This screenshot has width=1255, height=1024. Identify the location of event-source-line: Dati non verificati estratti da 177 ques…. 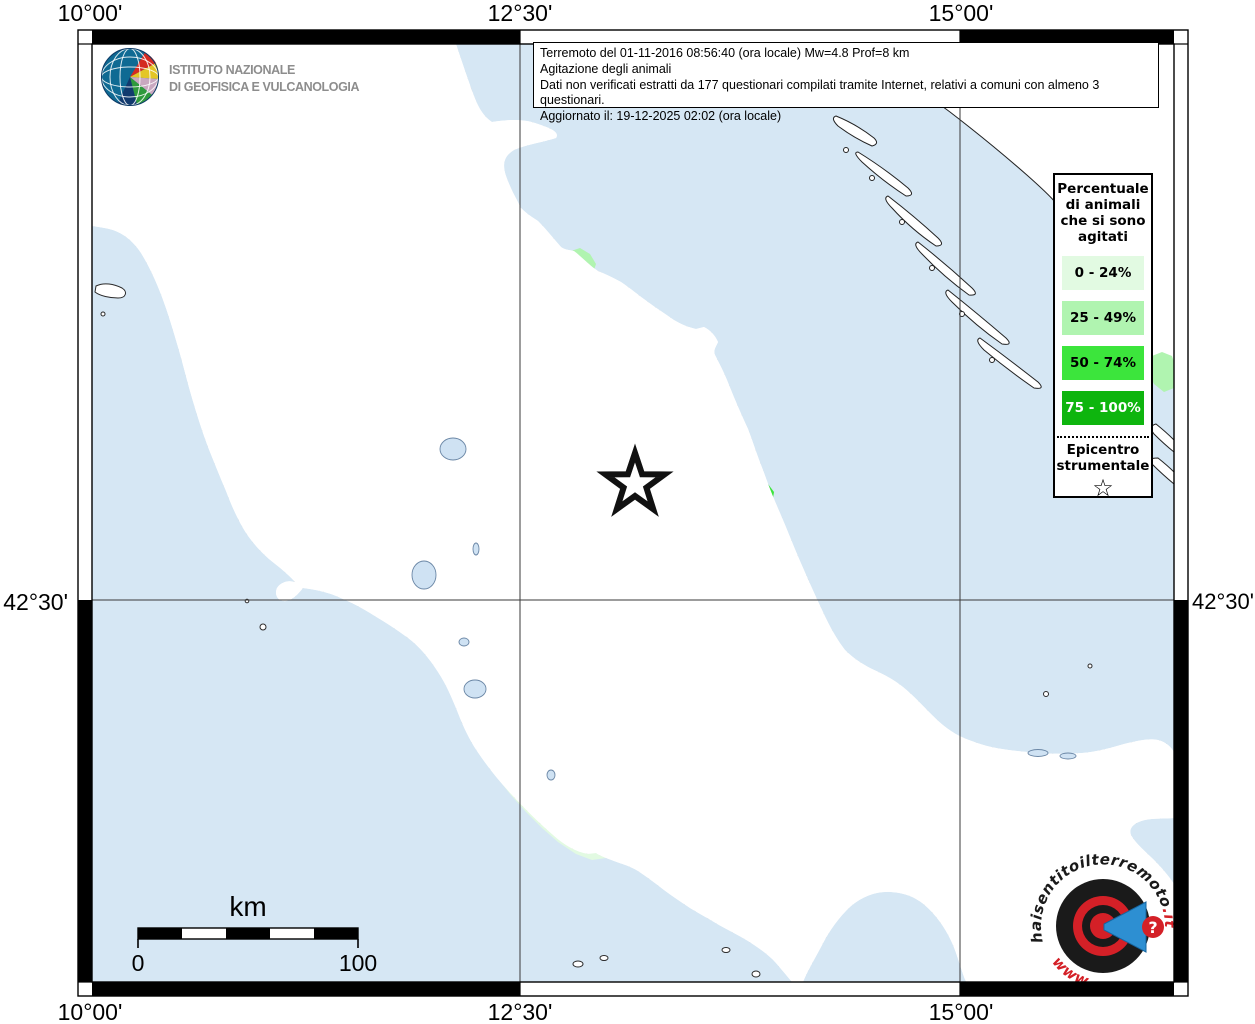
(820, 92).